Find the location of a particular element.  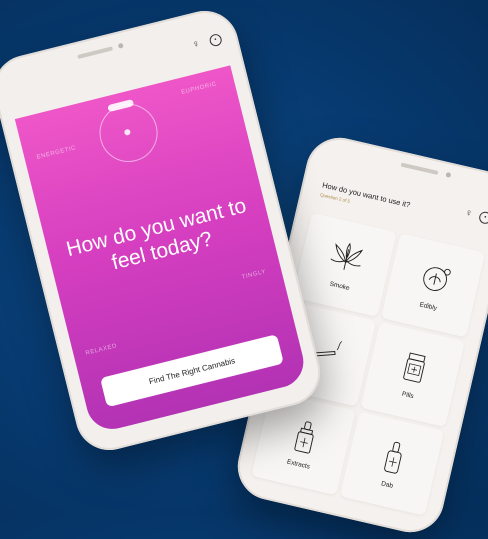

option-dab: Dab is located at coordinates (392, 463).